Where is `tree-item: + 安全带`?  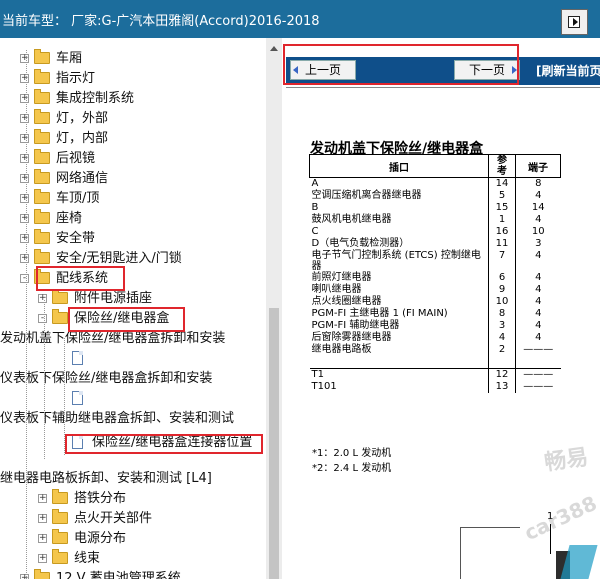 tree-item: + 安全带 is located at coordinates (133, 238).